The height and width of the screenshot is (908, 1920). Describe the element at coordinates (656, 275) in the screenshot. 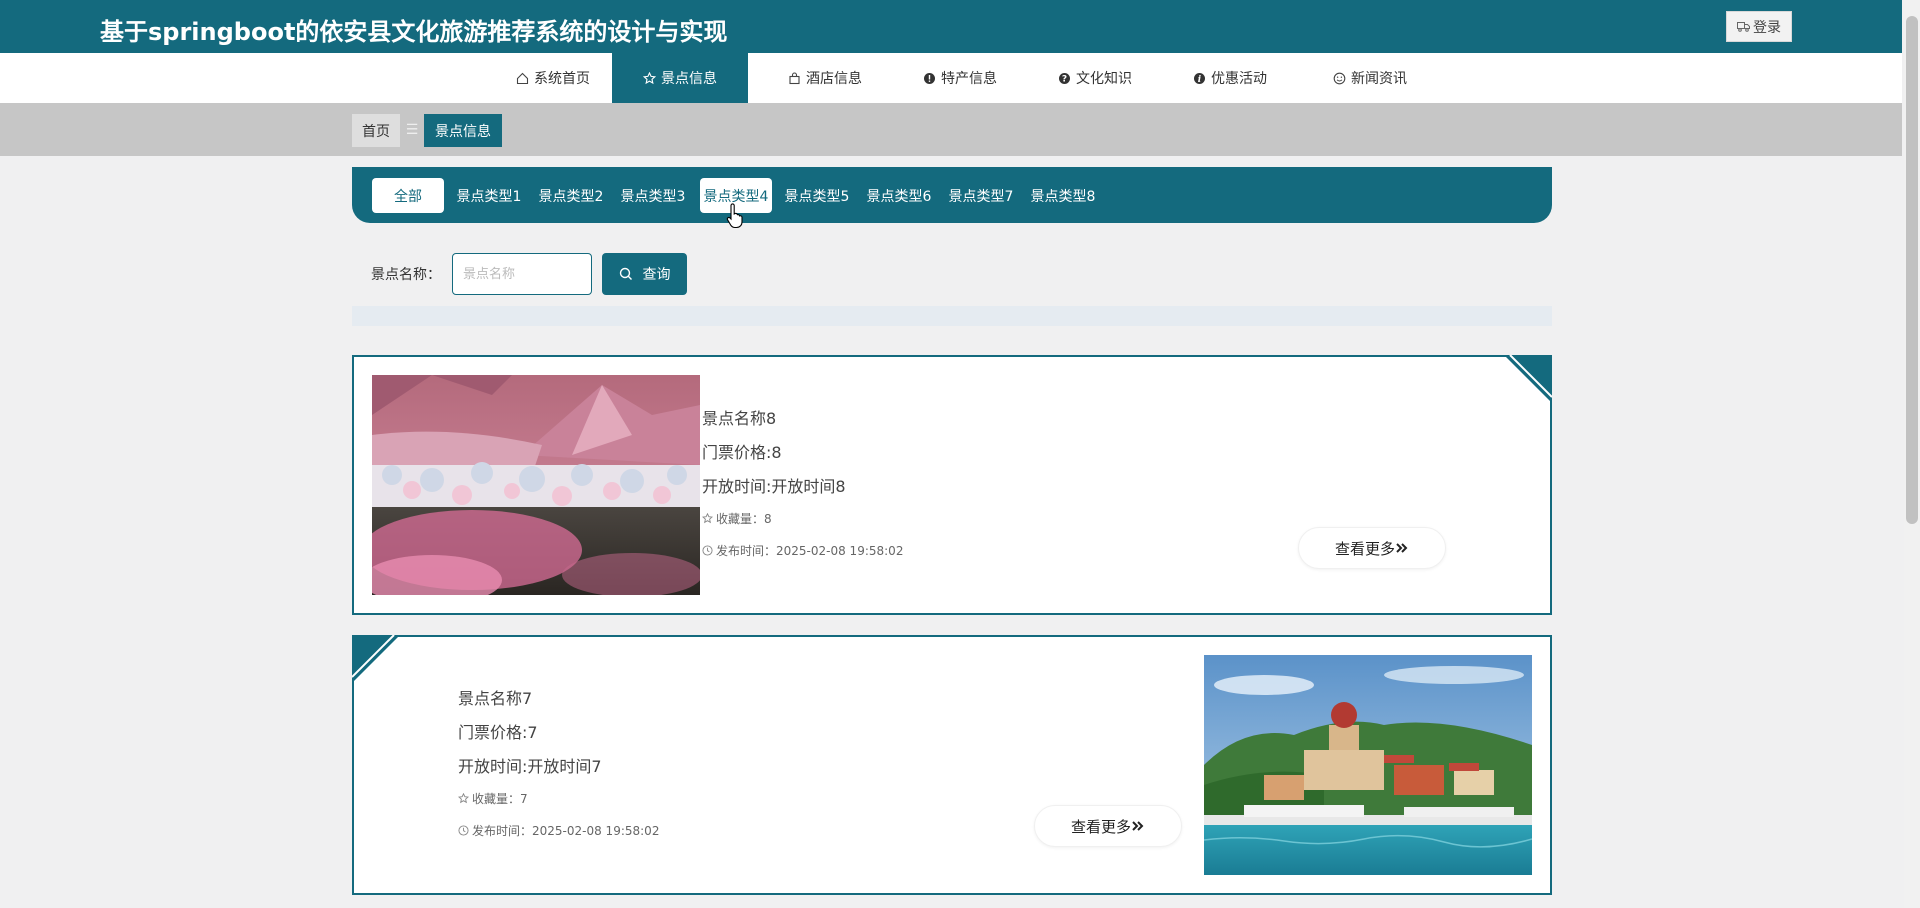

I see `search-button-label: 查询` at that location.